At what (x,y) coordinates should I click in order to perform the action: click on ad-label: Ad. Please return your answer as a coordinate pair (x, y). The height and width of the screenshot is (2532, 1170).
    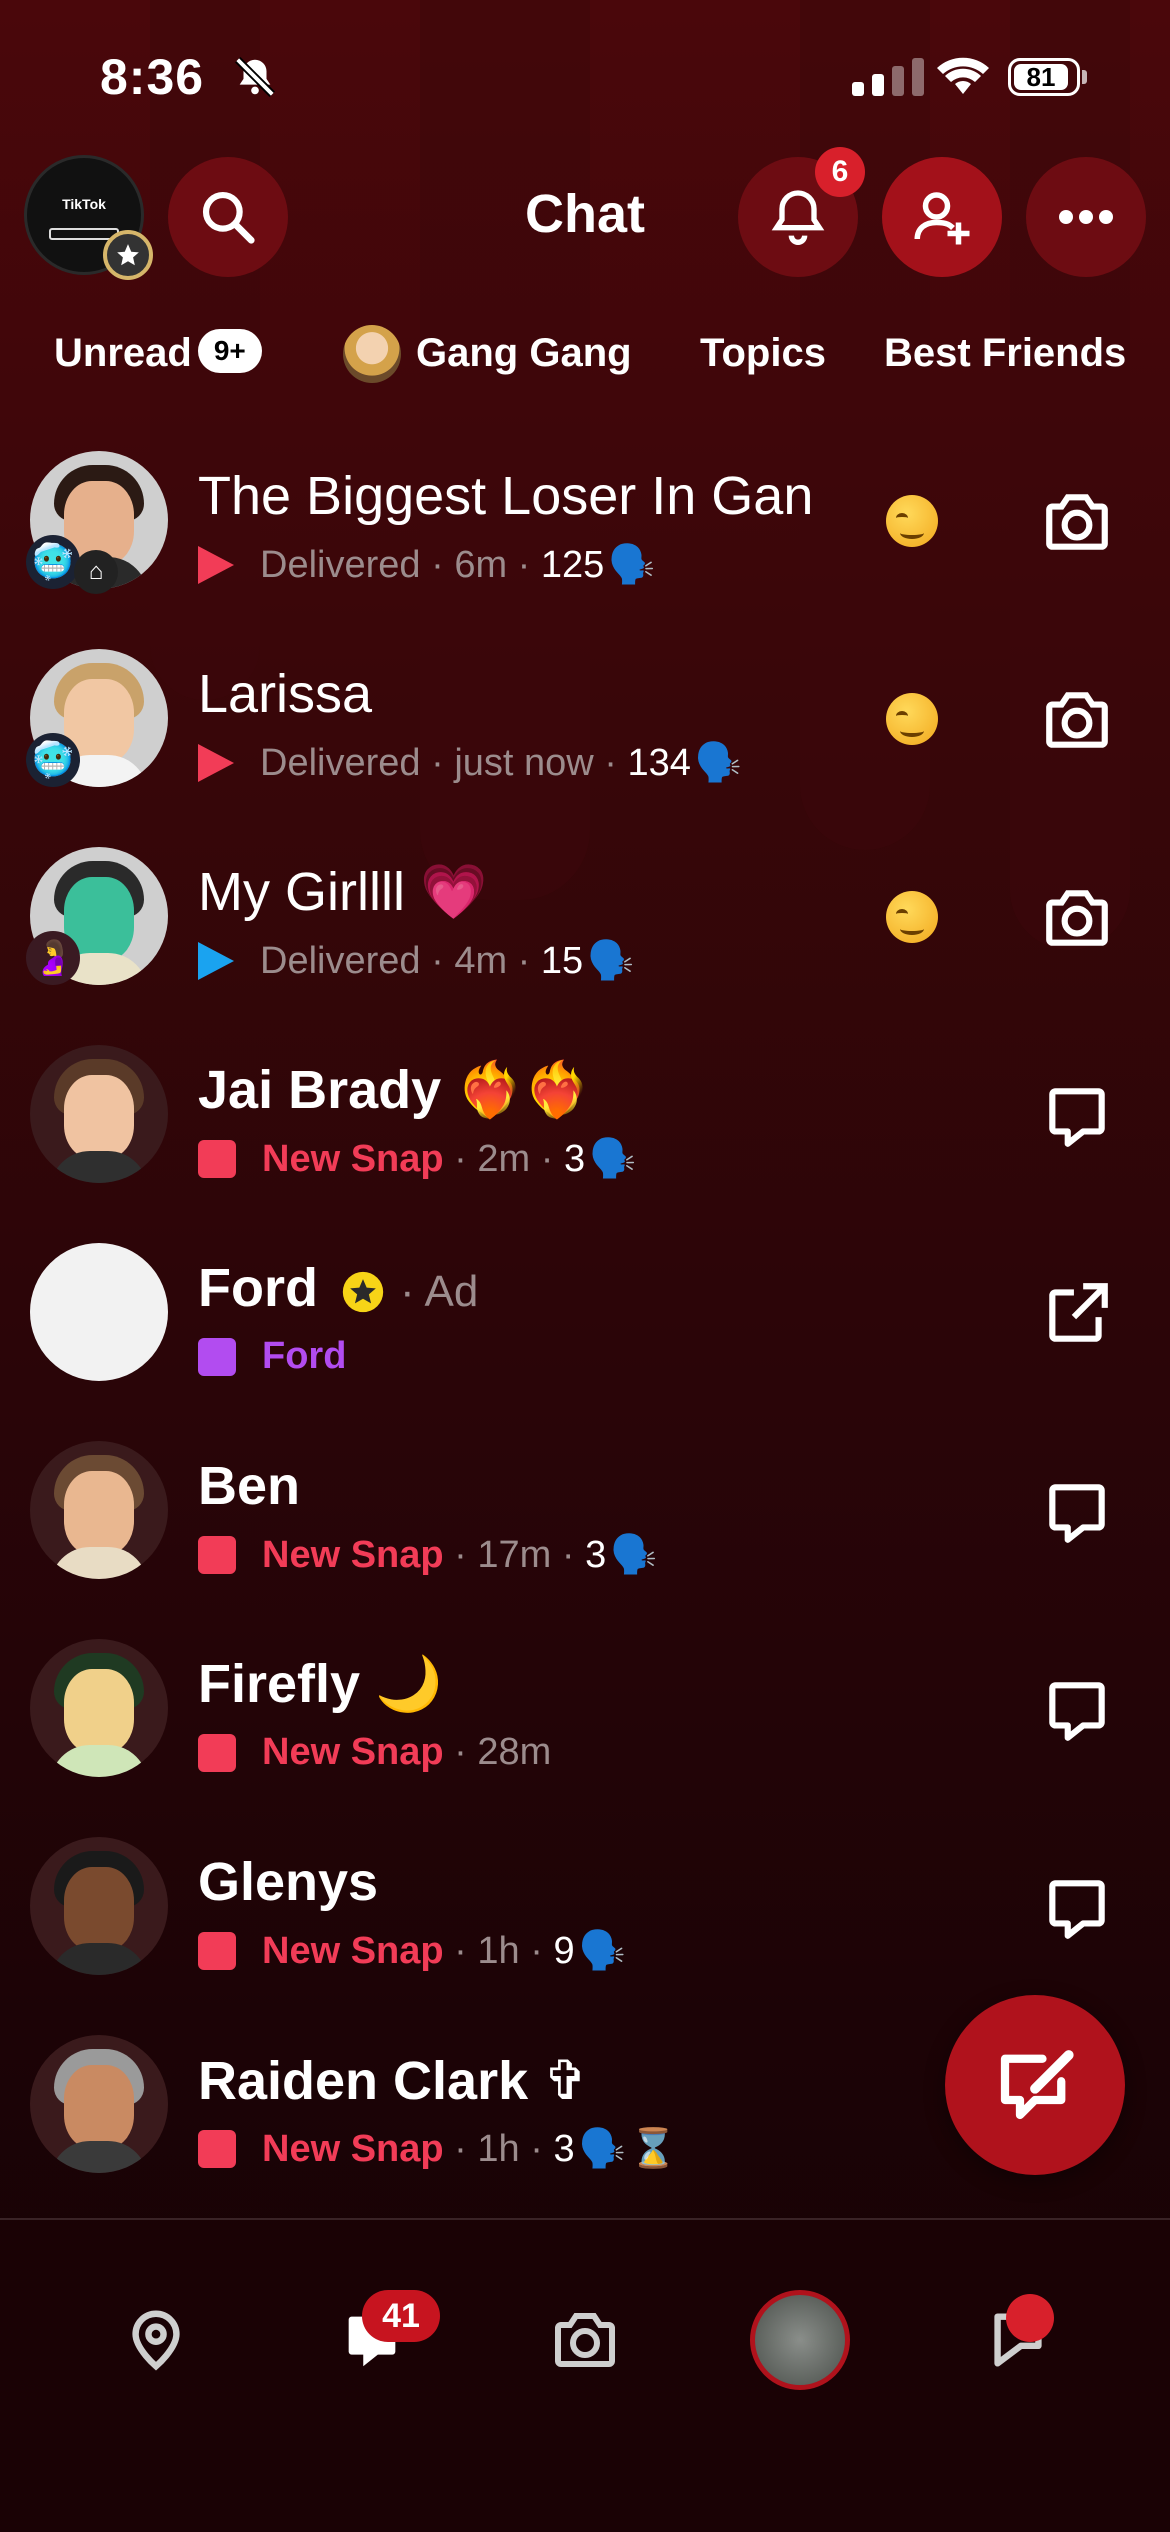
    Looking at the image, I should click on (451, 1291).